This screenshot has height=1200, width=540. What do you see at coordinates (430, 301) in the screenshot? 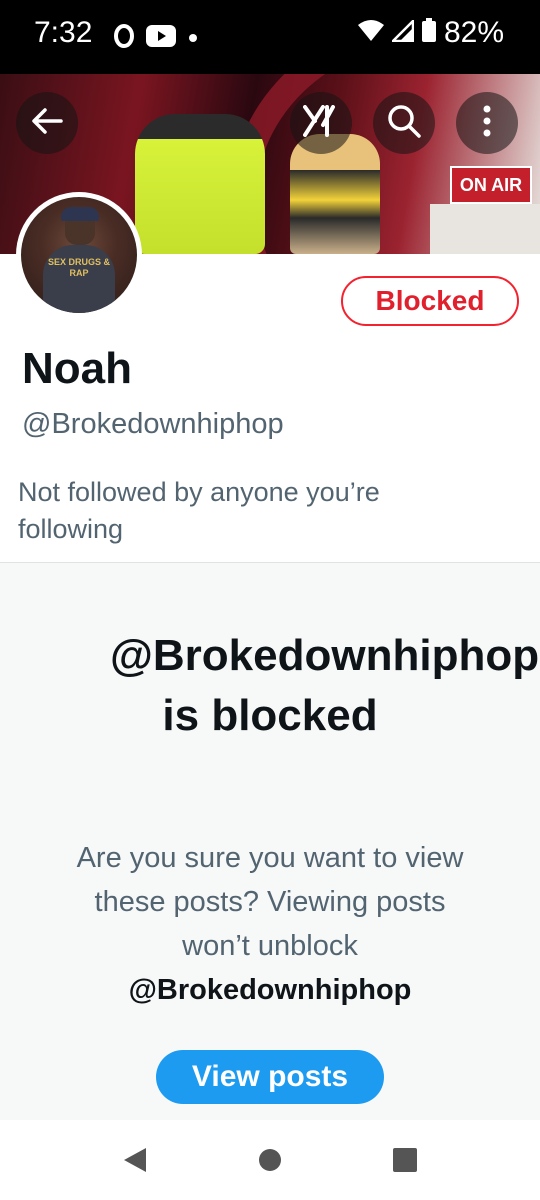
I see `blocked-button: Blocked` at bounding box center [430, 301].